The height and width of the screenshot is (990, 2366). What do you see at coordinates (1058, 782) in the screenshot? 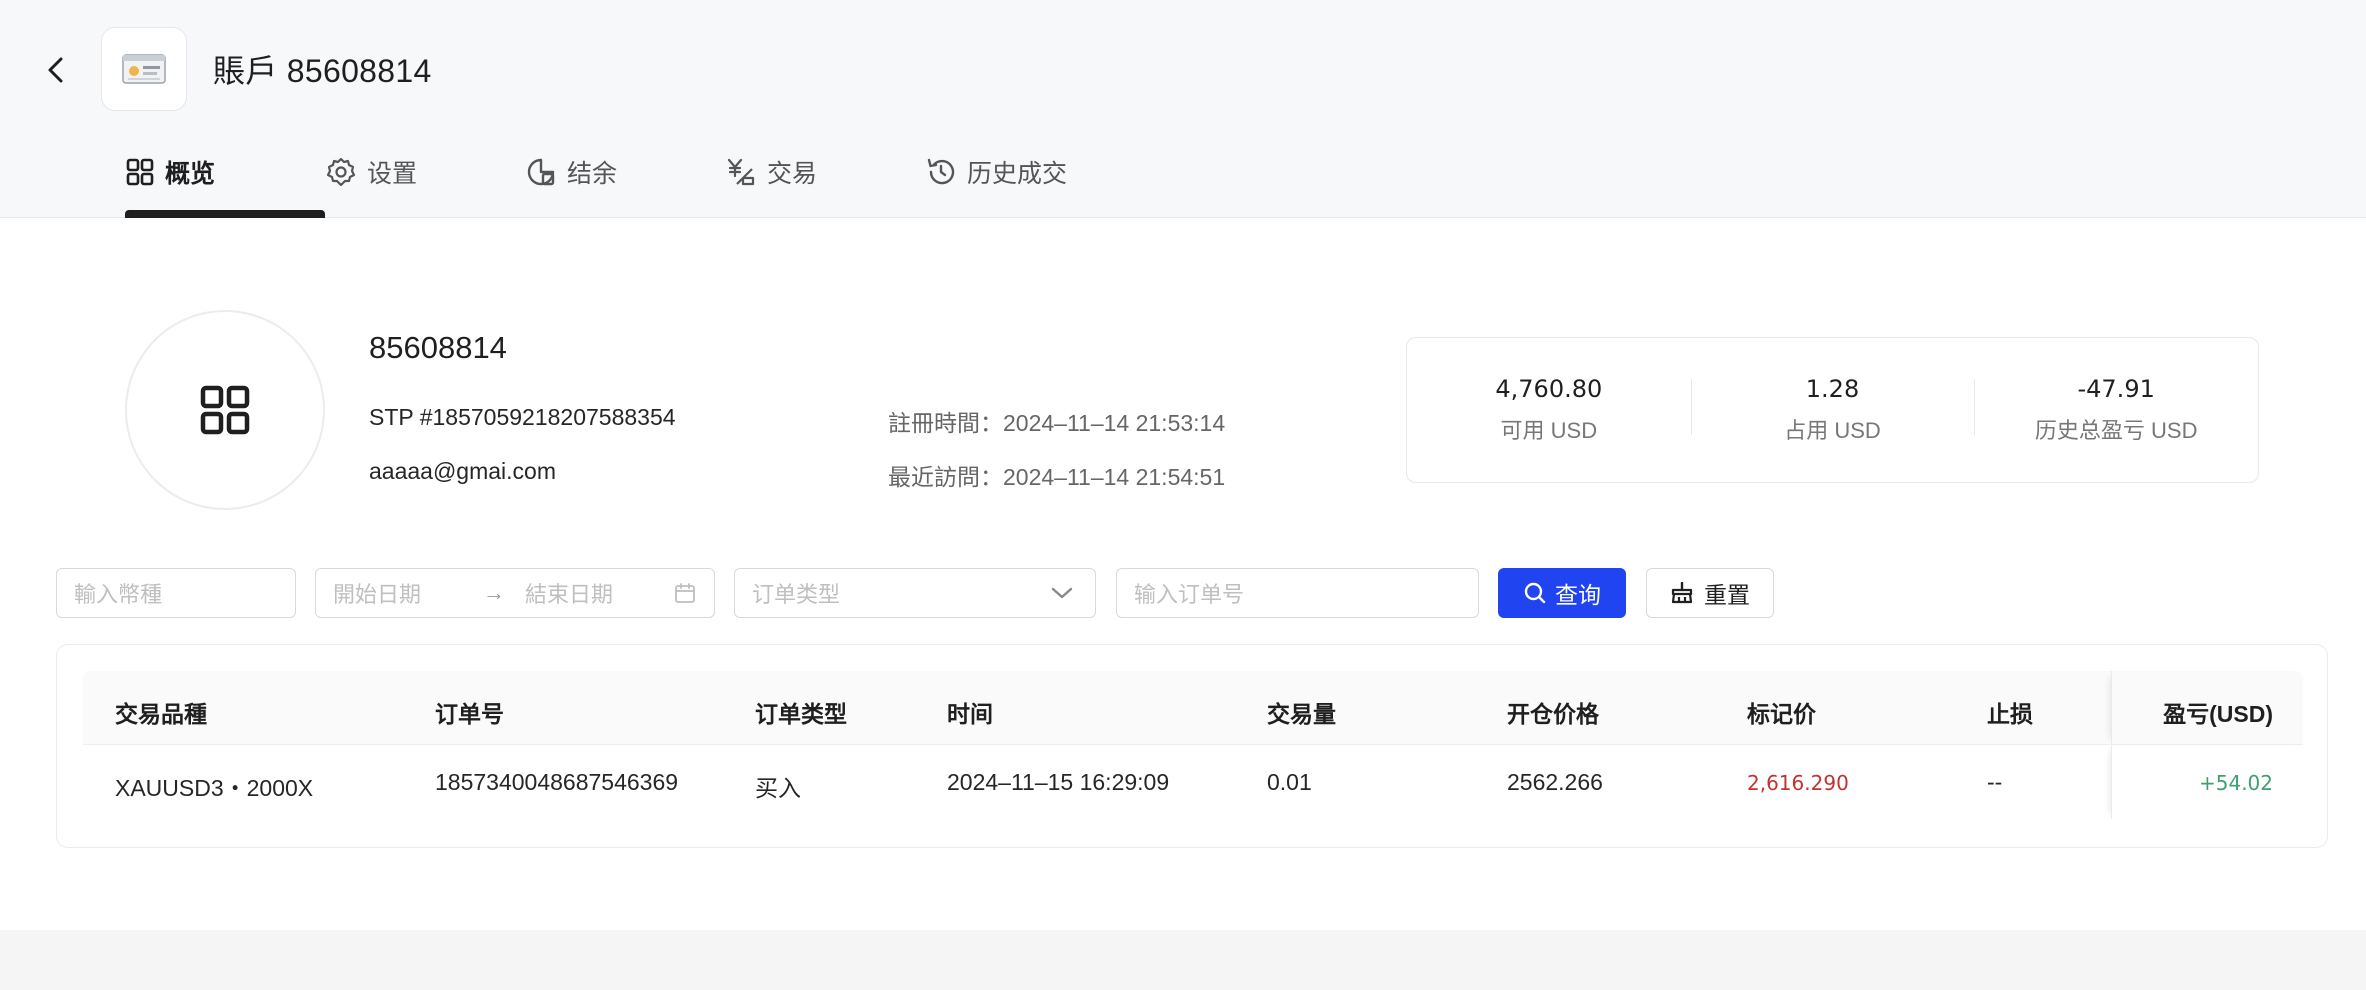
I see `cell-time: 2024–11–15 16:29:09` at bounding box center [1058, 782].